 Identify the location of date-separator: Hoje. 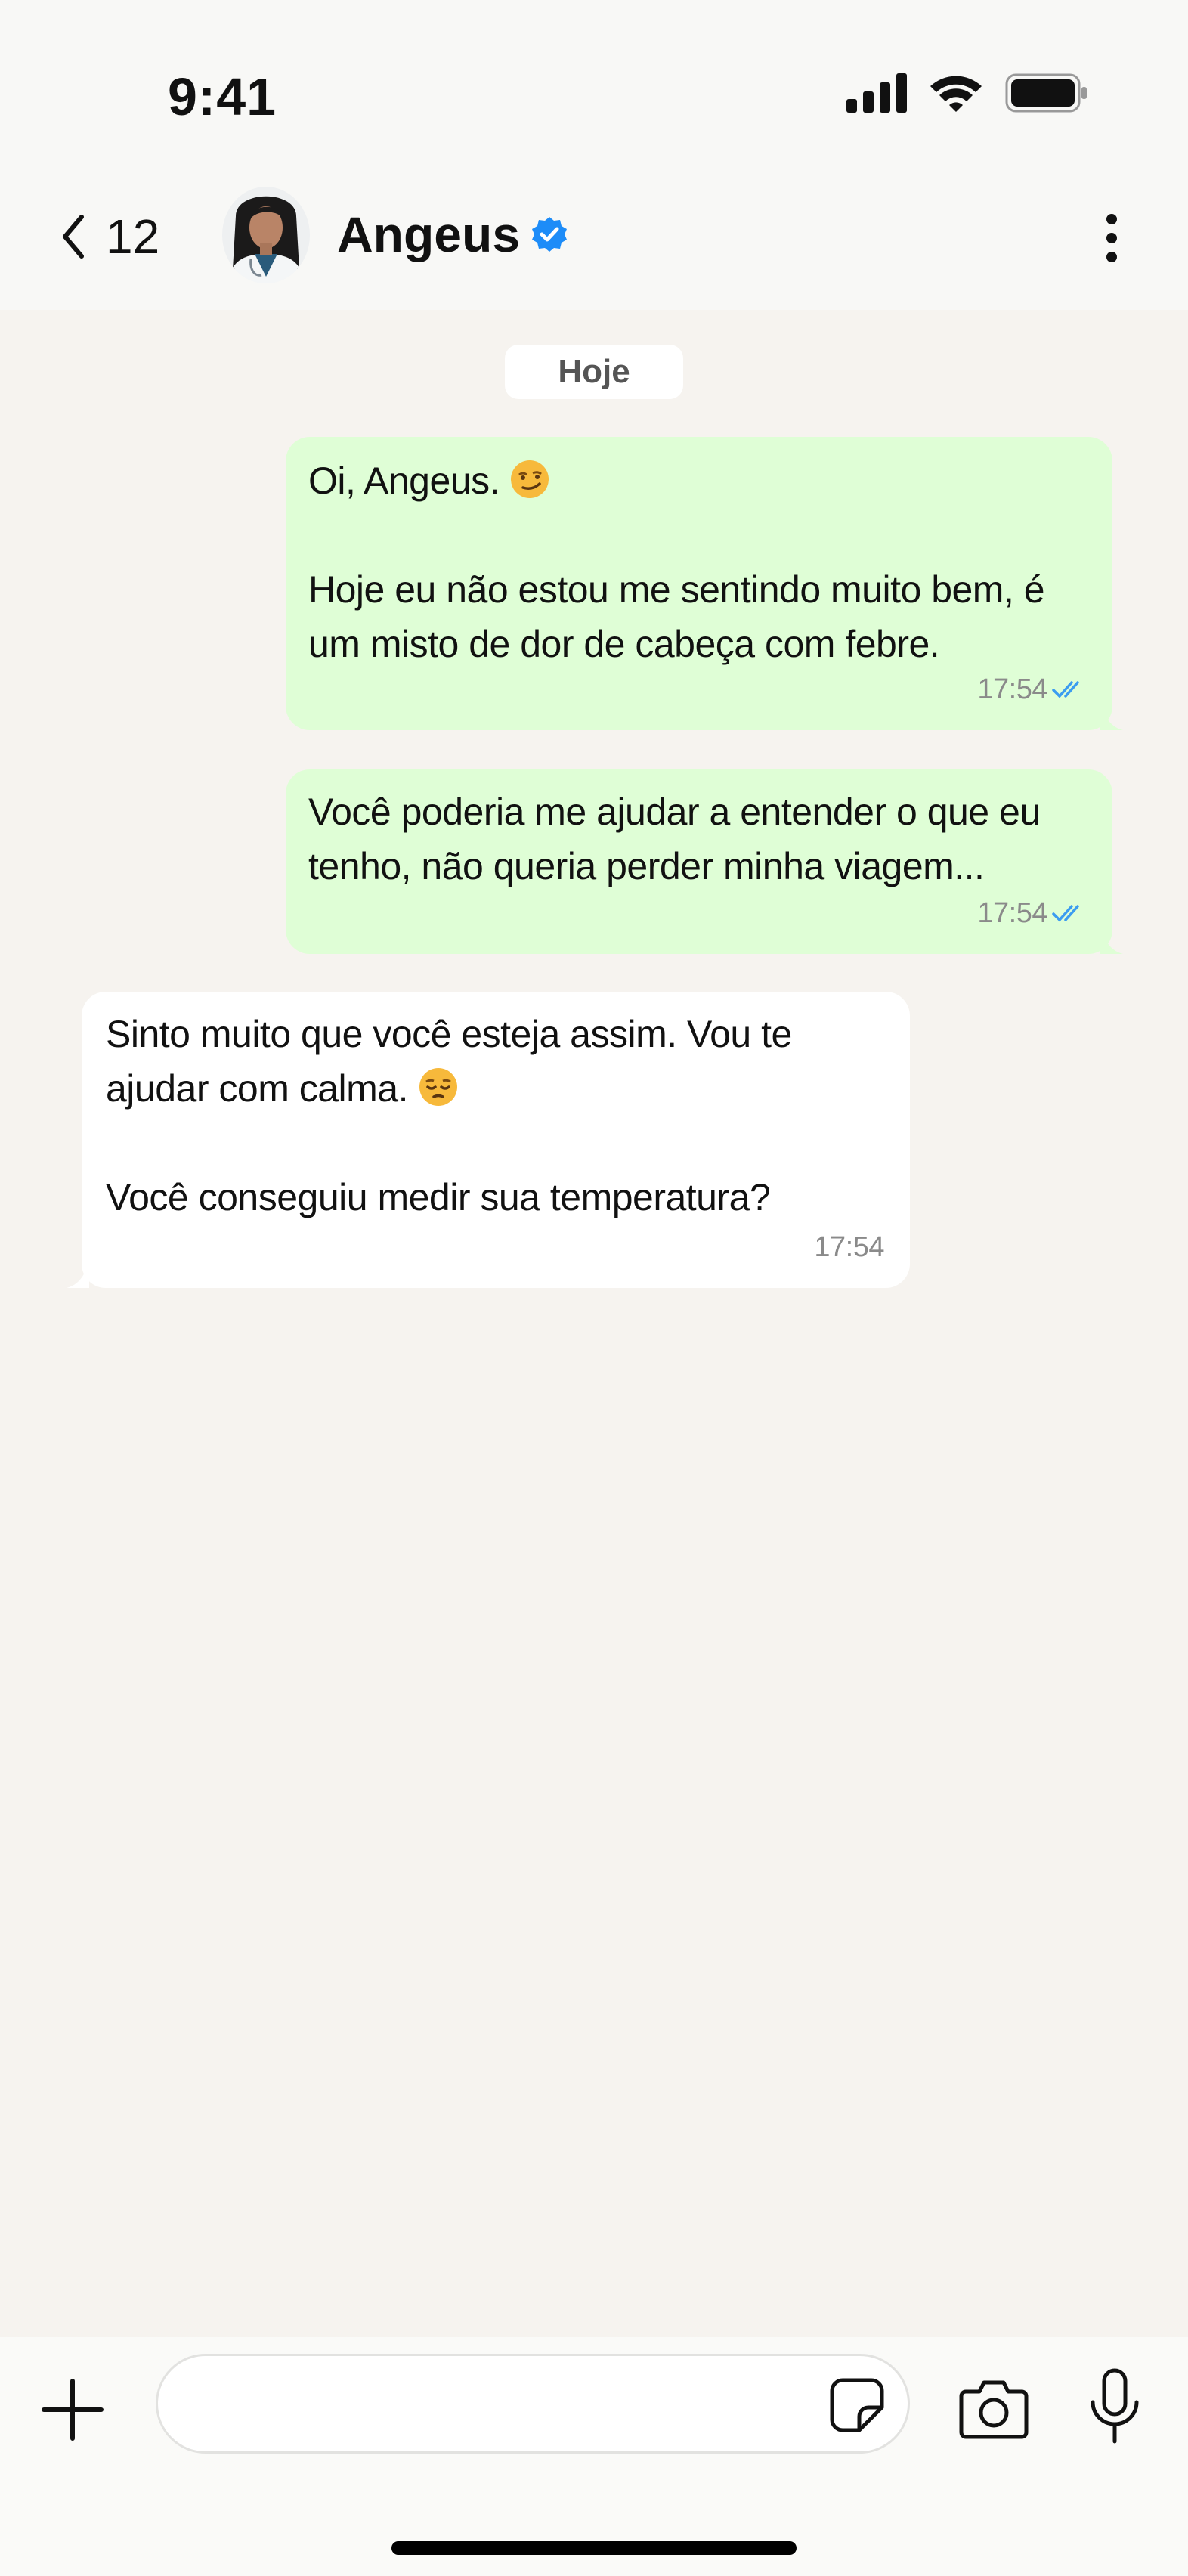
(594, 372).